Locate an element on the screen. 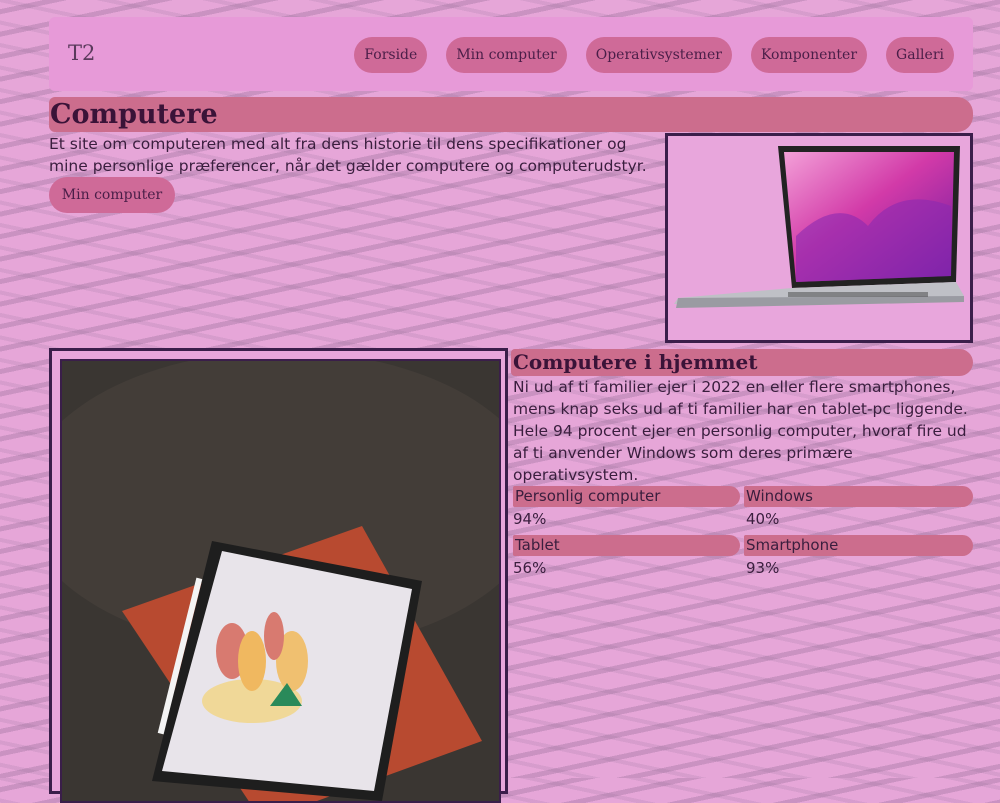  min-computer-button: Min computer is located at coordinates (112, 195).